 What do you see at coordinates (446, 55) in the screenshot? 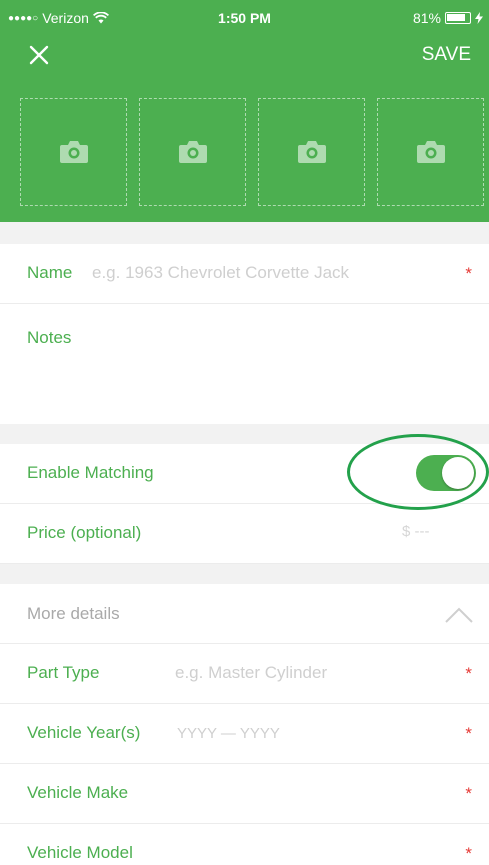
I see `save-button: SAVE` at bounding box center [446, 55].